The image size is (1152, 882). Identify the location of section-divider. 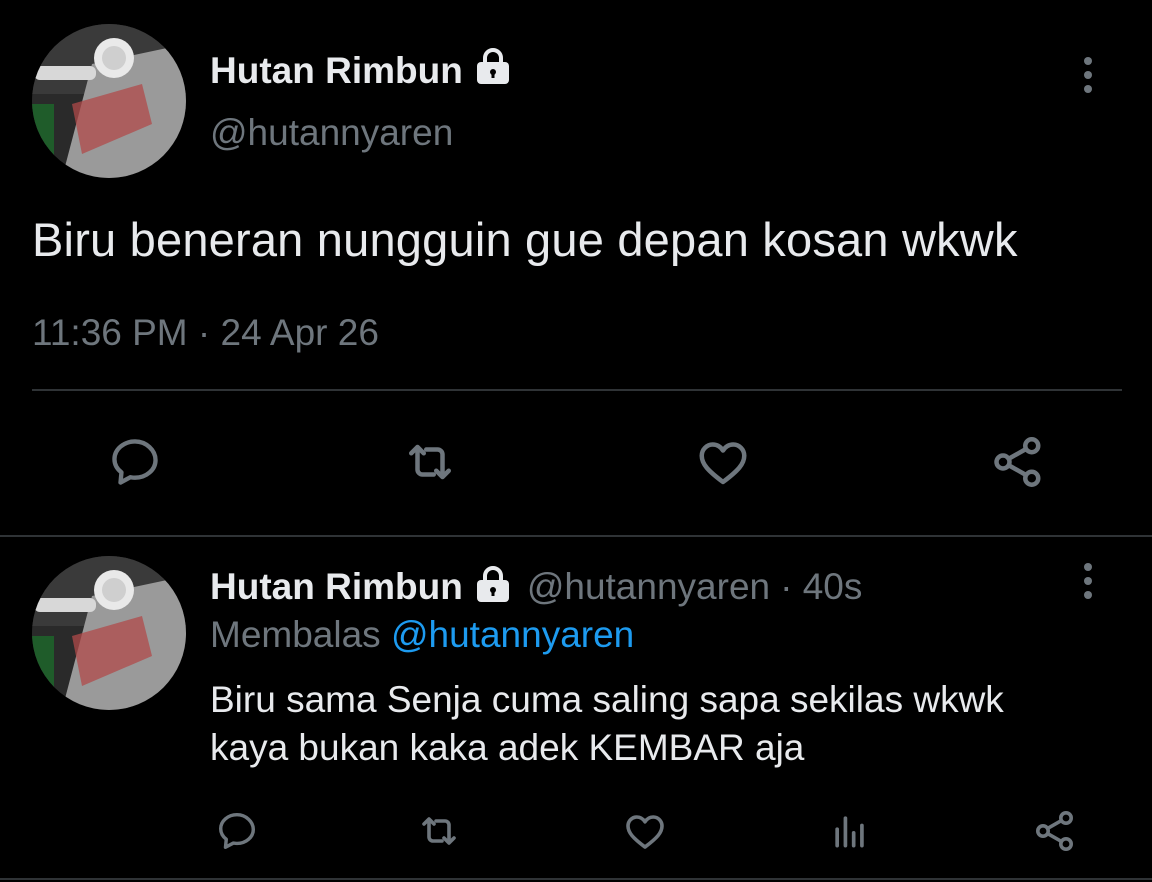
(576, 536).